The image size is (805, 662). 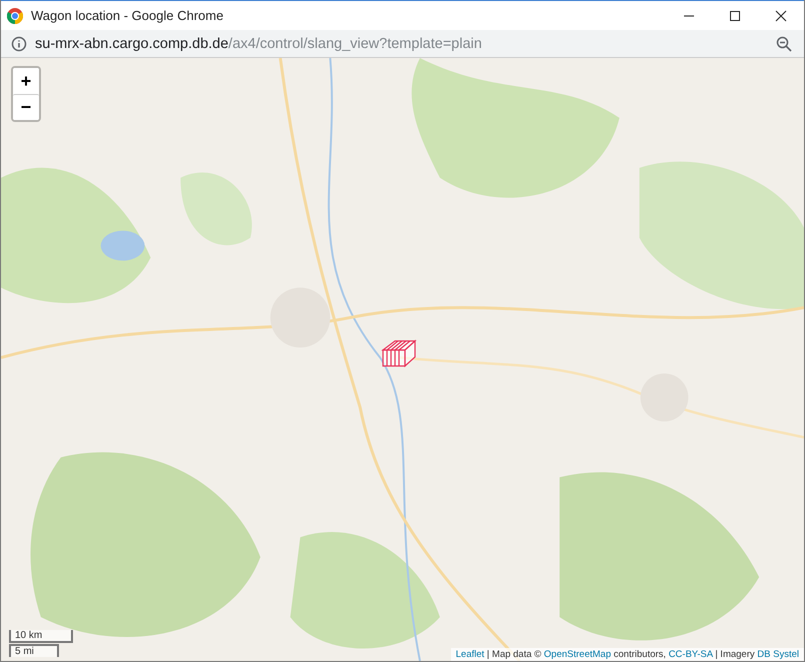 What do you see at coordinates (470, 654) in the screenshot?
I see `attribution-link: Leaflet` at bounding box center [470, 654].